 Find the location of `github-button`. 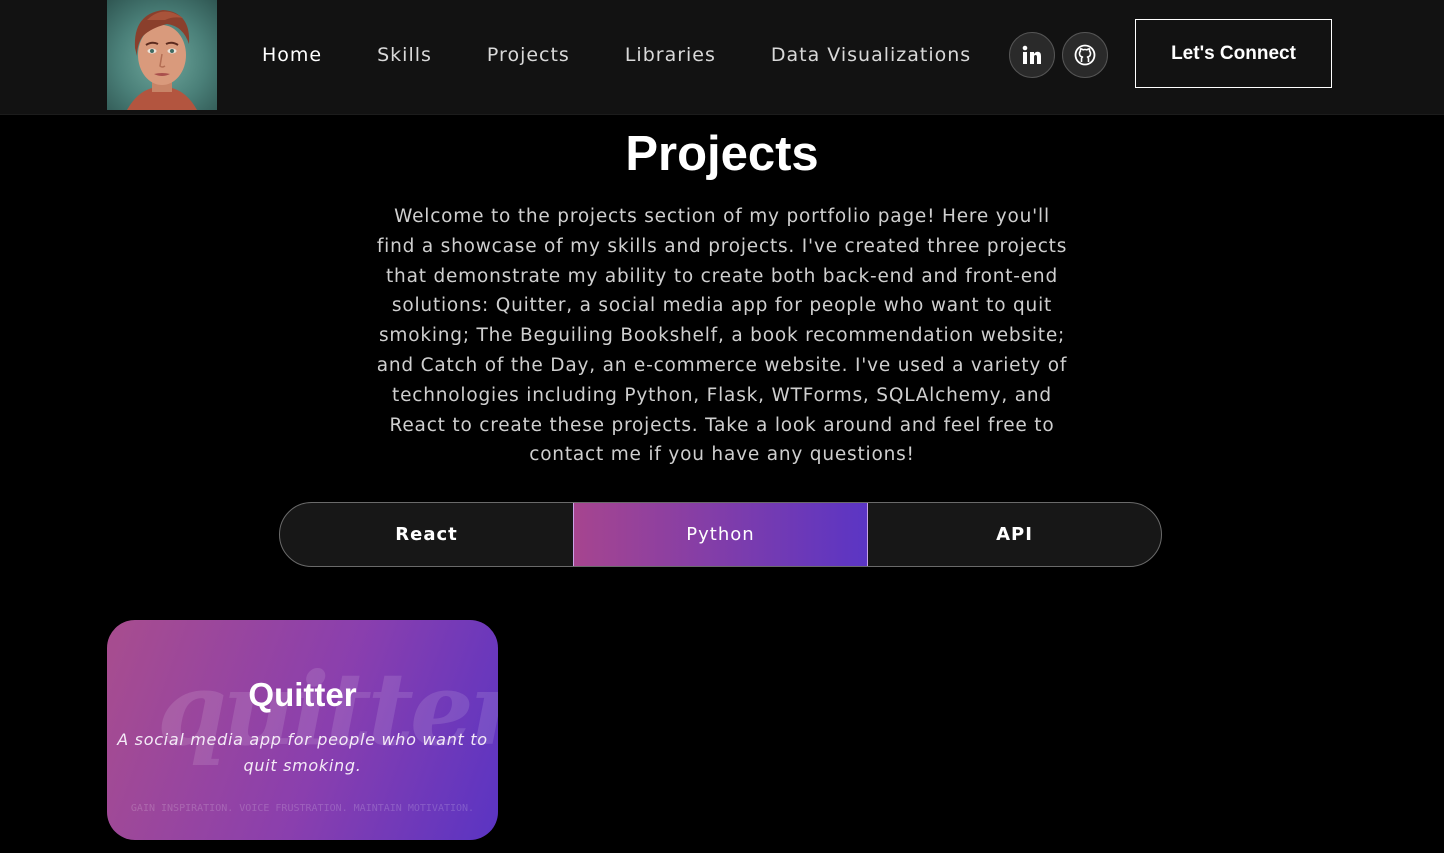

github-button is located at coordinates (1085, 55).